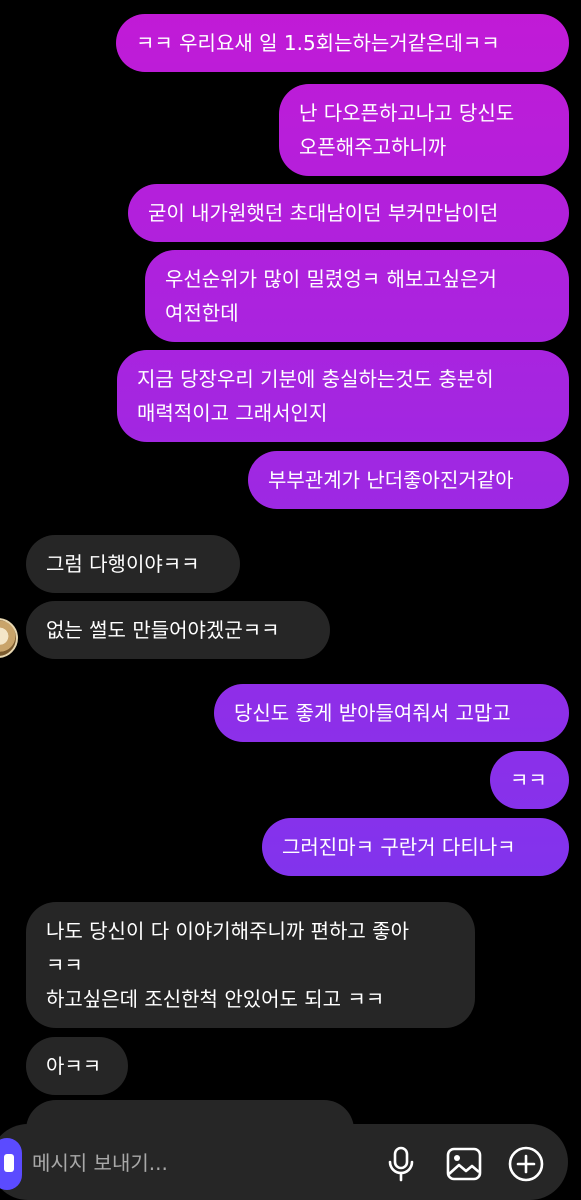 The width and height of the screenshot is (581, 1200). I want to click on message-line: 아ㅋㅋ, so click(74, 1066).